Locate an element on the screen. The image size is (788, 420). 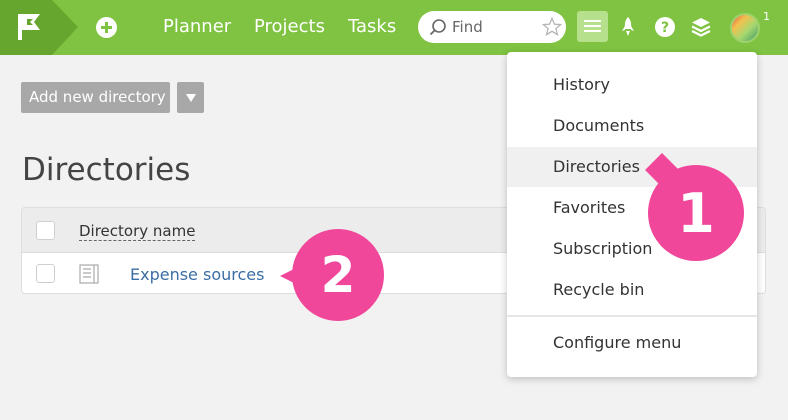
row-checkbox is located at coordinates (45, 273).